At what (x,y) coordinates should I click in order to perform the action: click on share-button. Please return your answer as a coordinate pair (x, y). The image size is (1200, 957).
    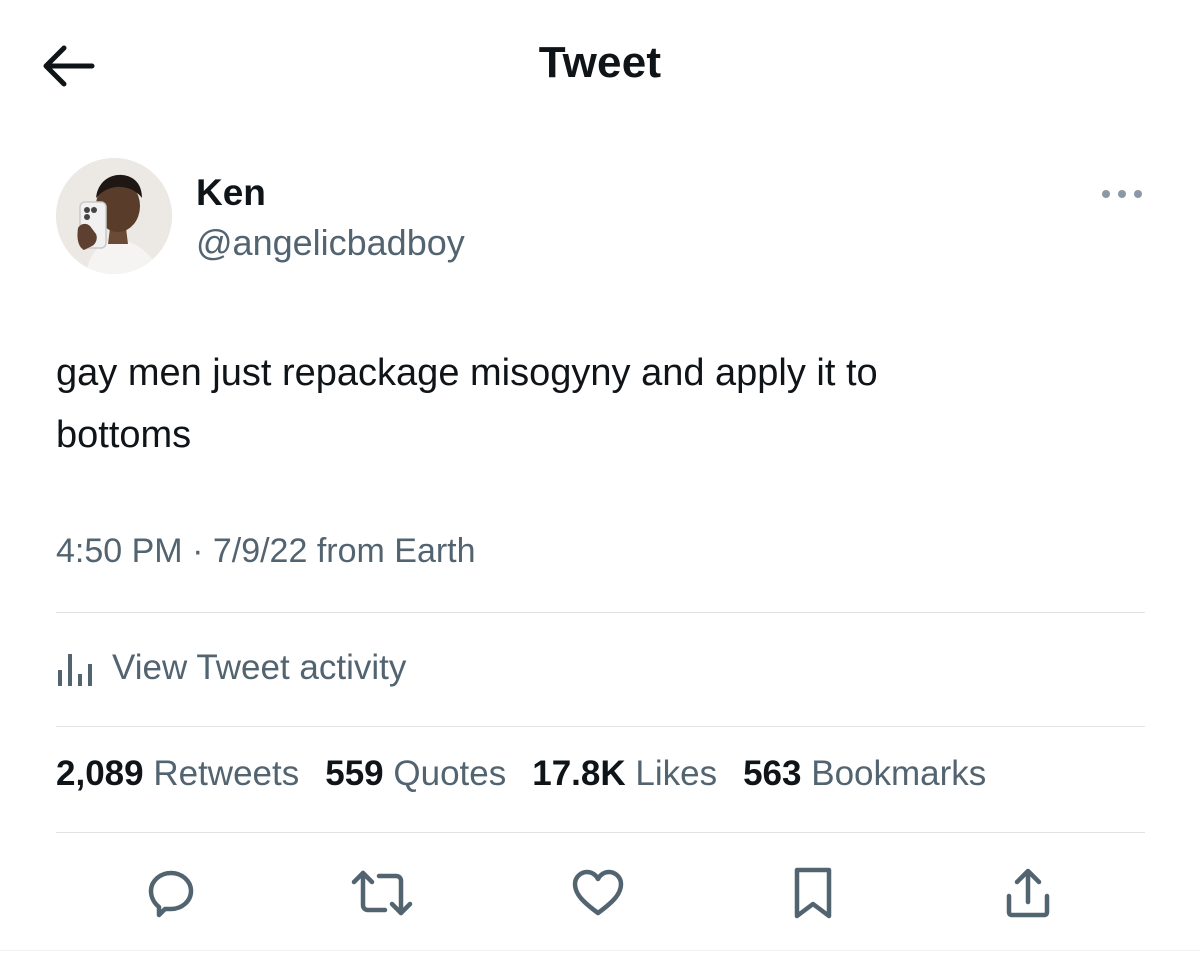
    Looking at the image, I should click on (1028, 893).